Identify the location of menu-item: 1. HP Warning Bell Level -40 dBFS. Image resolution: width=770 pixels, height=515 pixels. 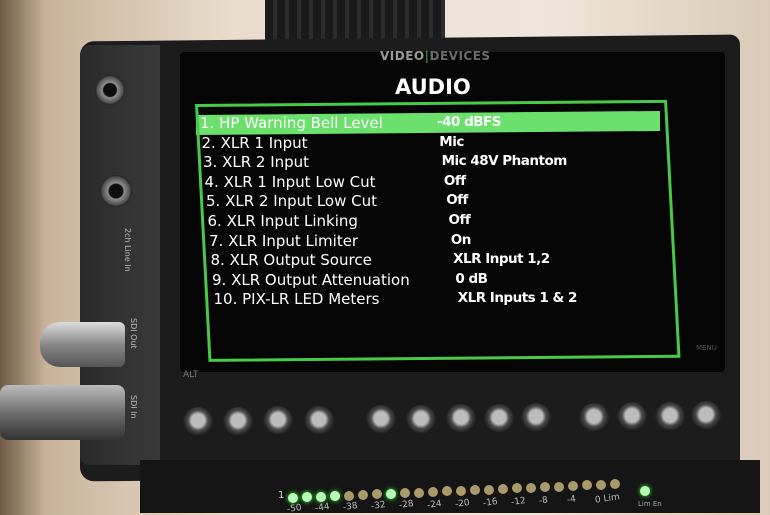
(351, 123).